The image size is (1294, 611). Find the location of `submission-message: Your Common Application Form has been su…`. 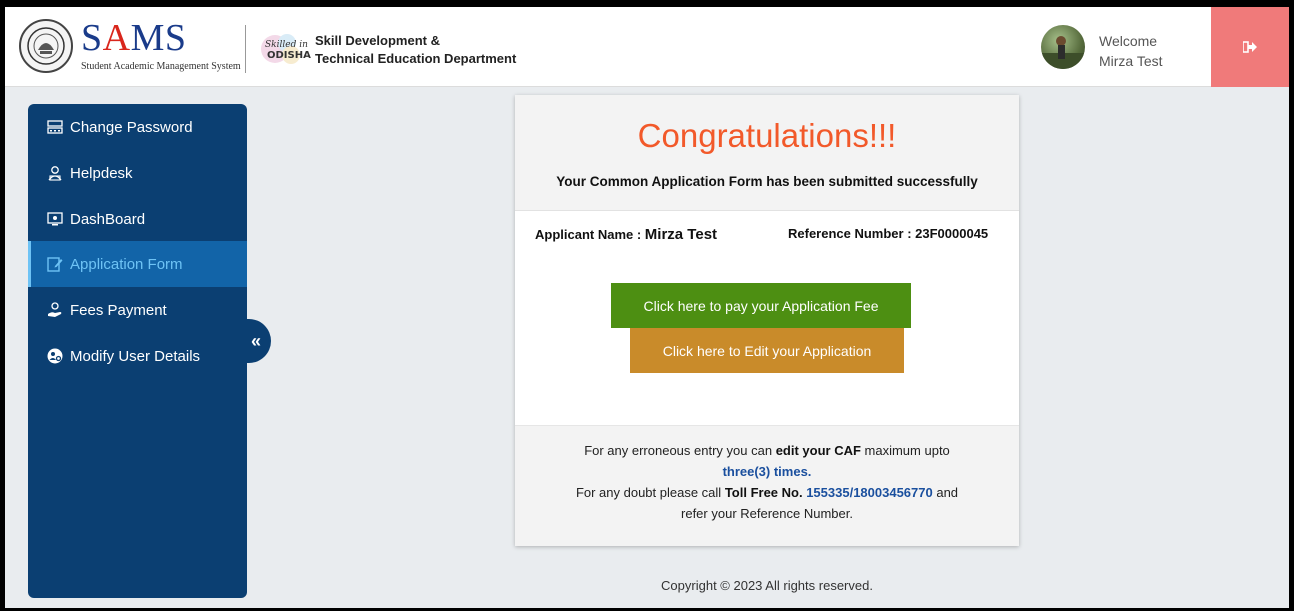

submission-message: Your Common Application Form has been su… is located at coordinates (767, 181).